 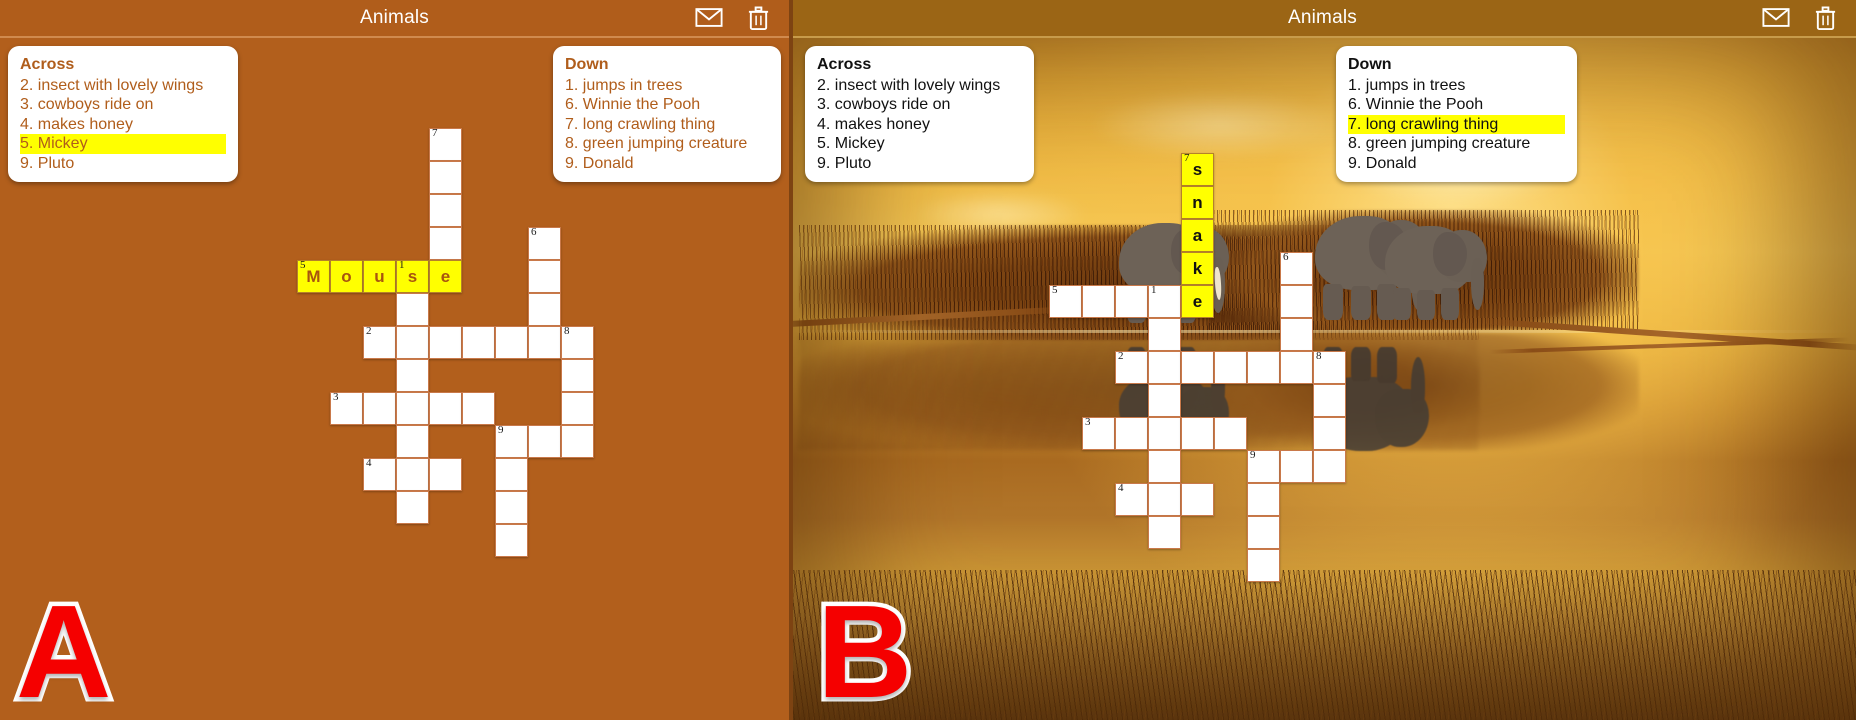 I want to click on grid-cell: 1s, so click(x=412, y=276).